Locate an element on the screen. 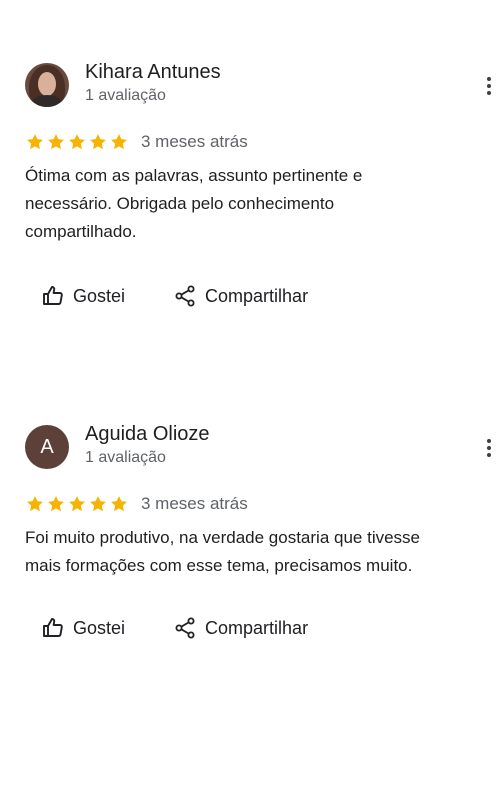  author-name: Aguida Olioze is located at coordinates (147, 434).